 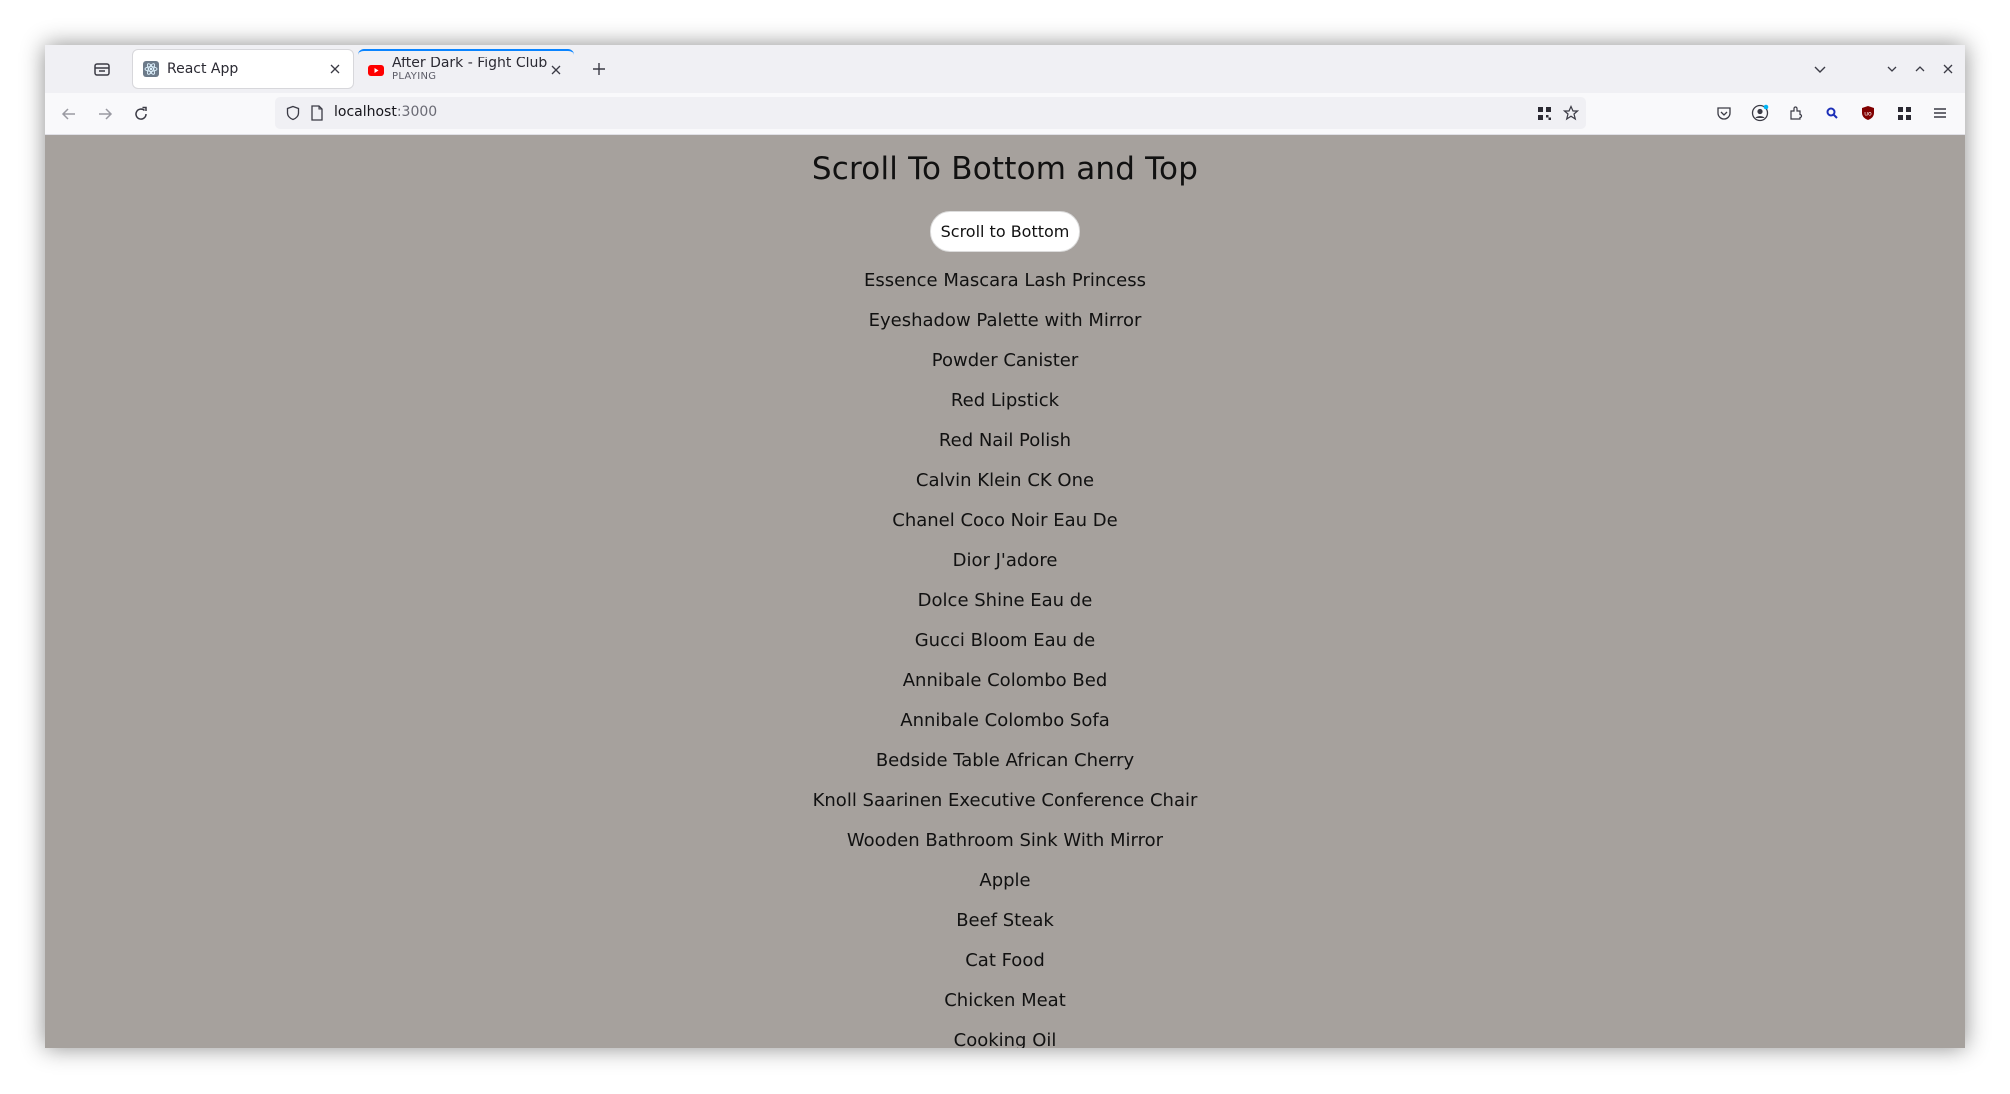 What do you see at coordinates (203, 69) in the screenshot?
I see `tab-title: React App` at bounding box center [203, 69].